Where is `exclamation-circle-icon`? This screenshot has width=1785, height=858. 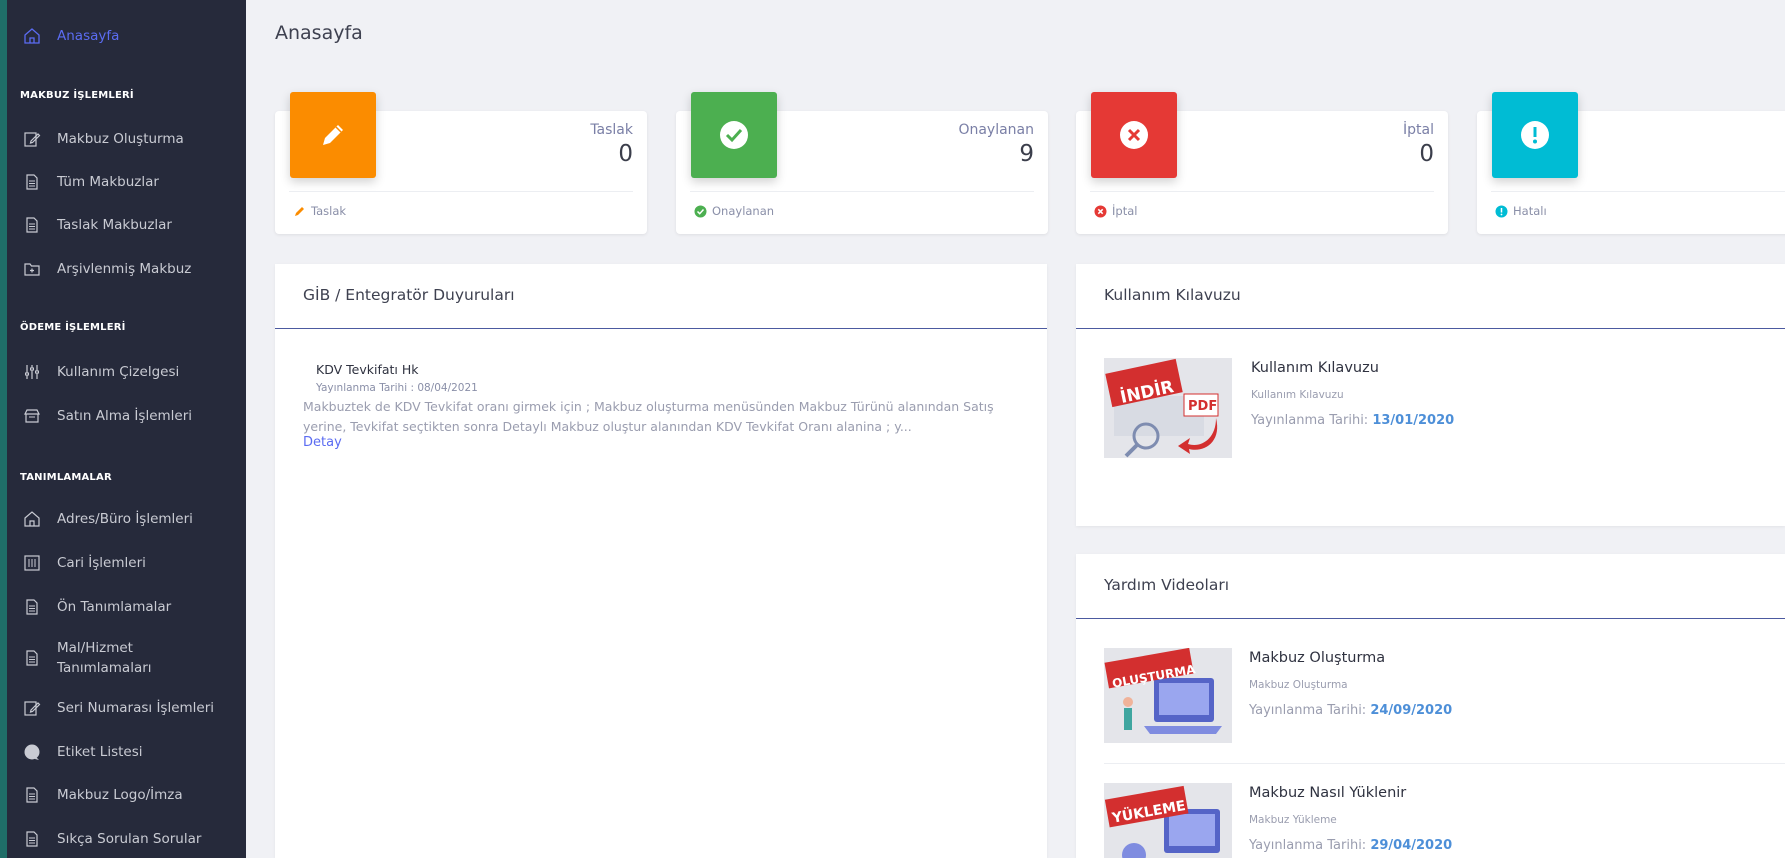 exclamation-circle-icon is located at coordinates (1501, 211).